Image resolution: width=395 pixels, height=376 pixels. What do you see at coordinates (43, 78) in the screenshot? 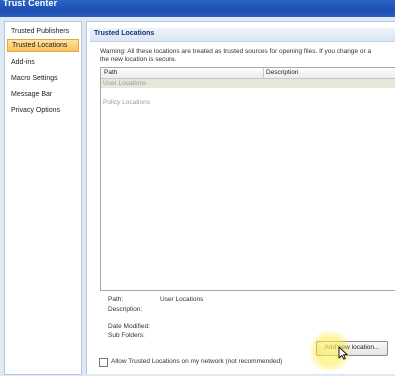
I see `sidebar-item-macro-settings: Macro Settings` at bounding box center [43, 78].